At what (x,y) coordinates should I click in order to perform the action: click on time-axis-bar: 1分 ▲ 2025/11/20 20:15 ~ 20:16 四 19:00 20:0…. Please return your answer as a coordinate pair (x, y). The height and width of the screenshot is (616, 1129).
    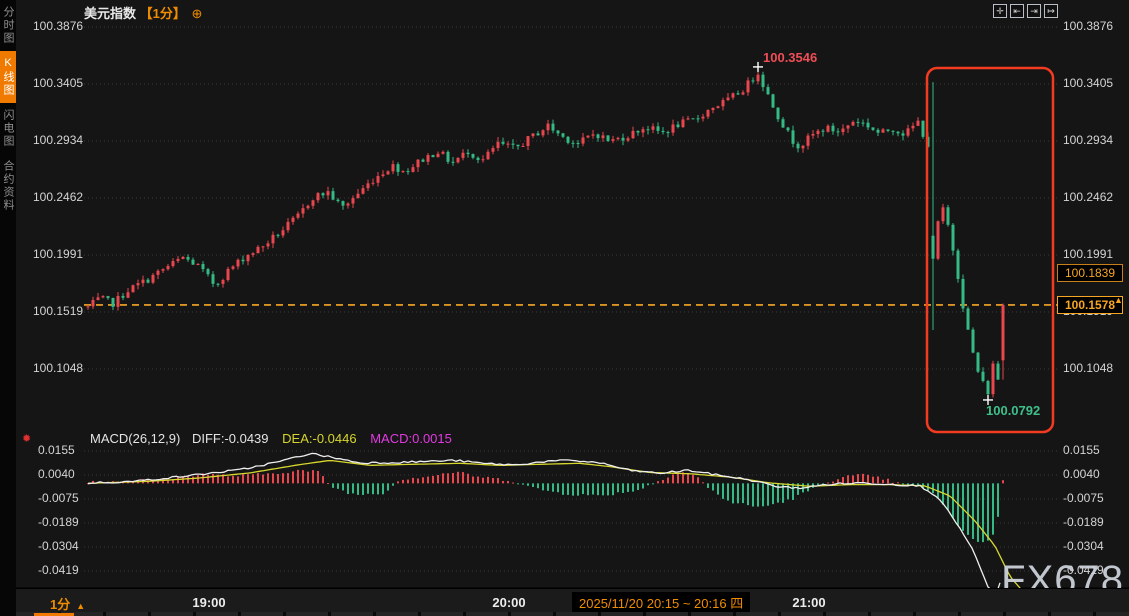
    Looking at the image, I should click on (572, 602).